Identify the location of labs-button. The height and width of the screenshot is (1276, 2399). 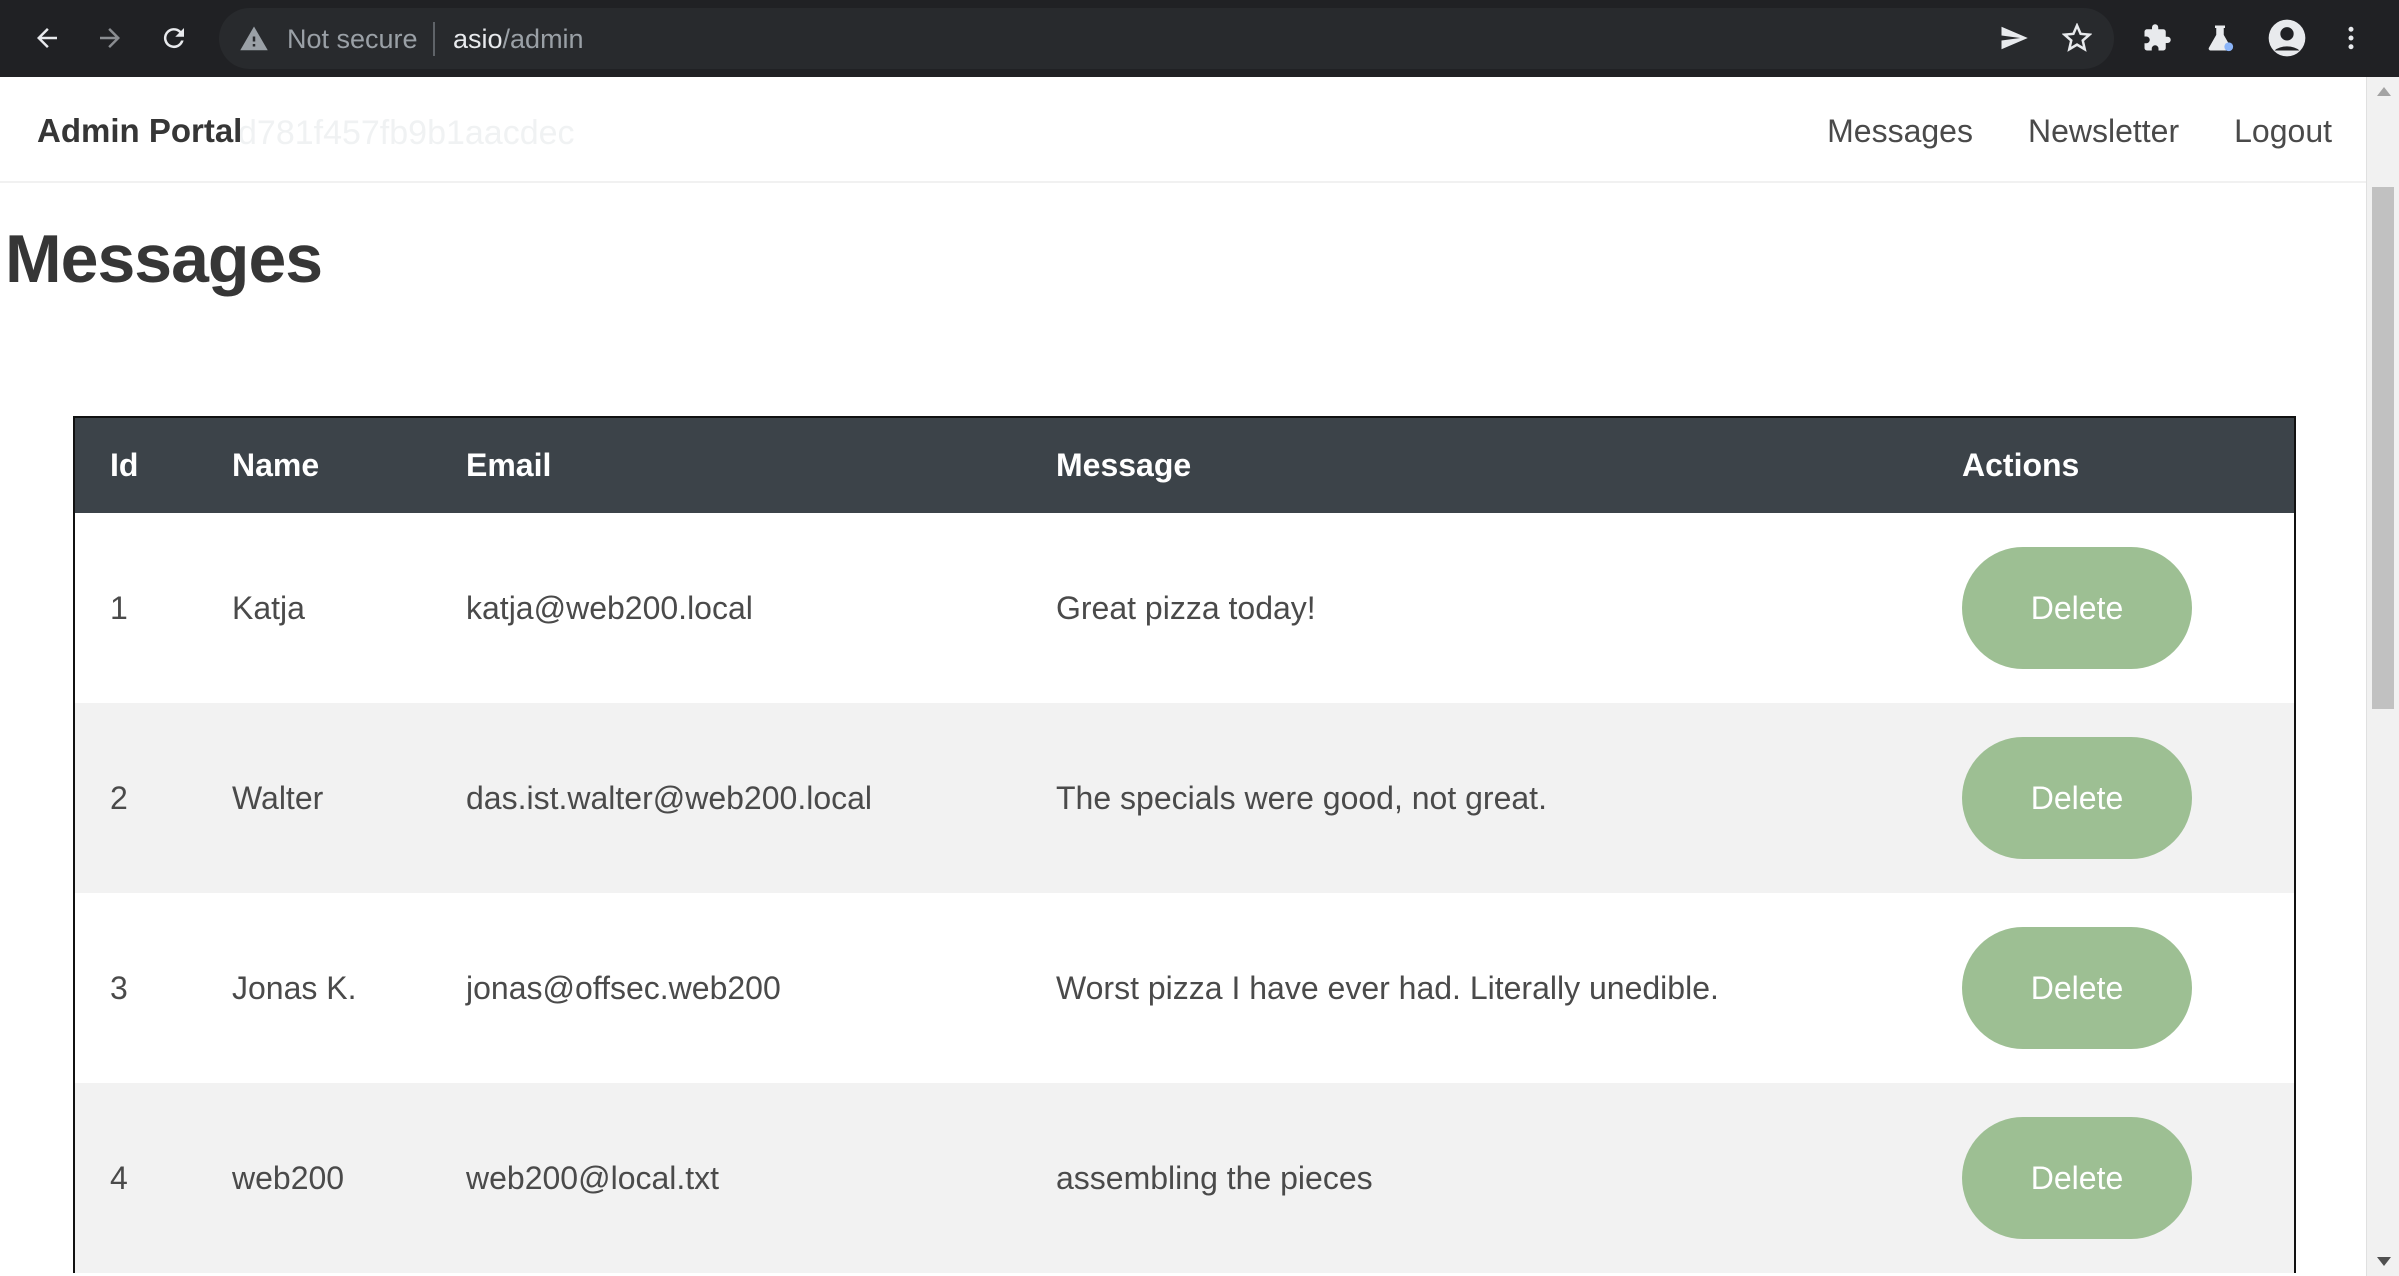
(2220, 38).